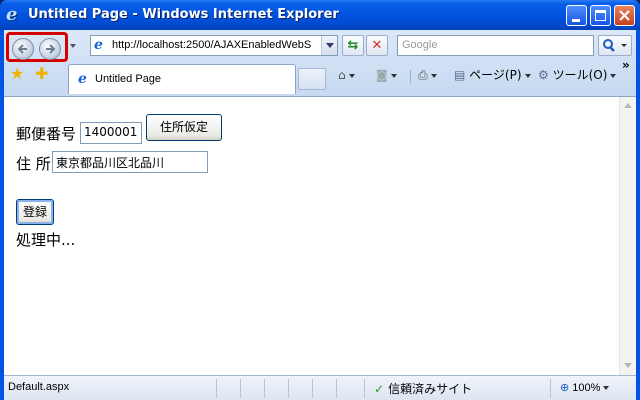  I want to click on toolbar-separator, so click(410, 77).